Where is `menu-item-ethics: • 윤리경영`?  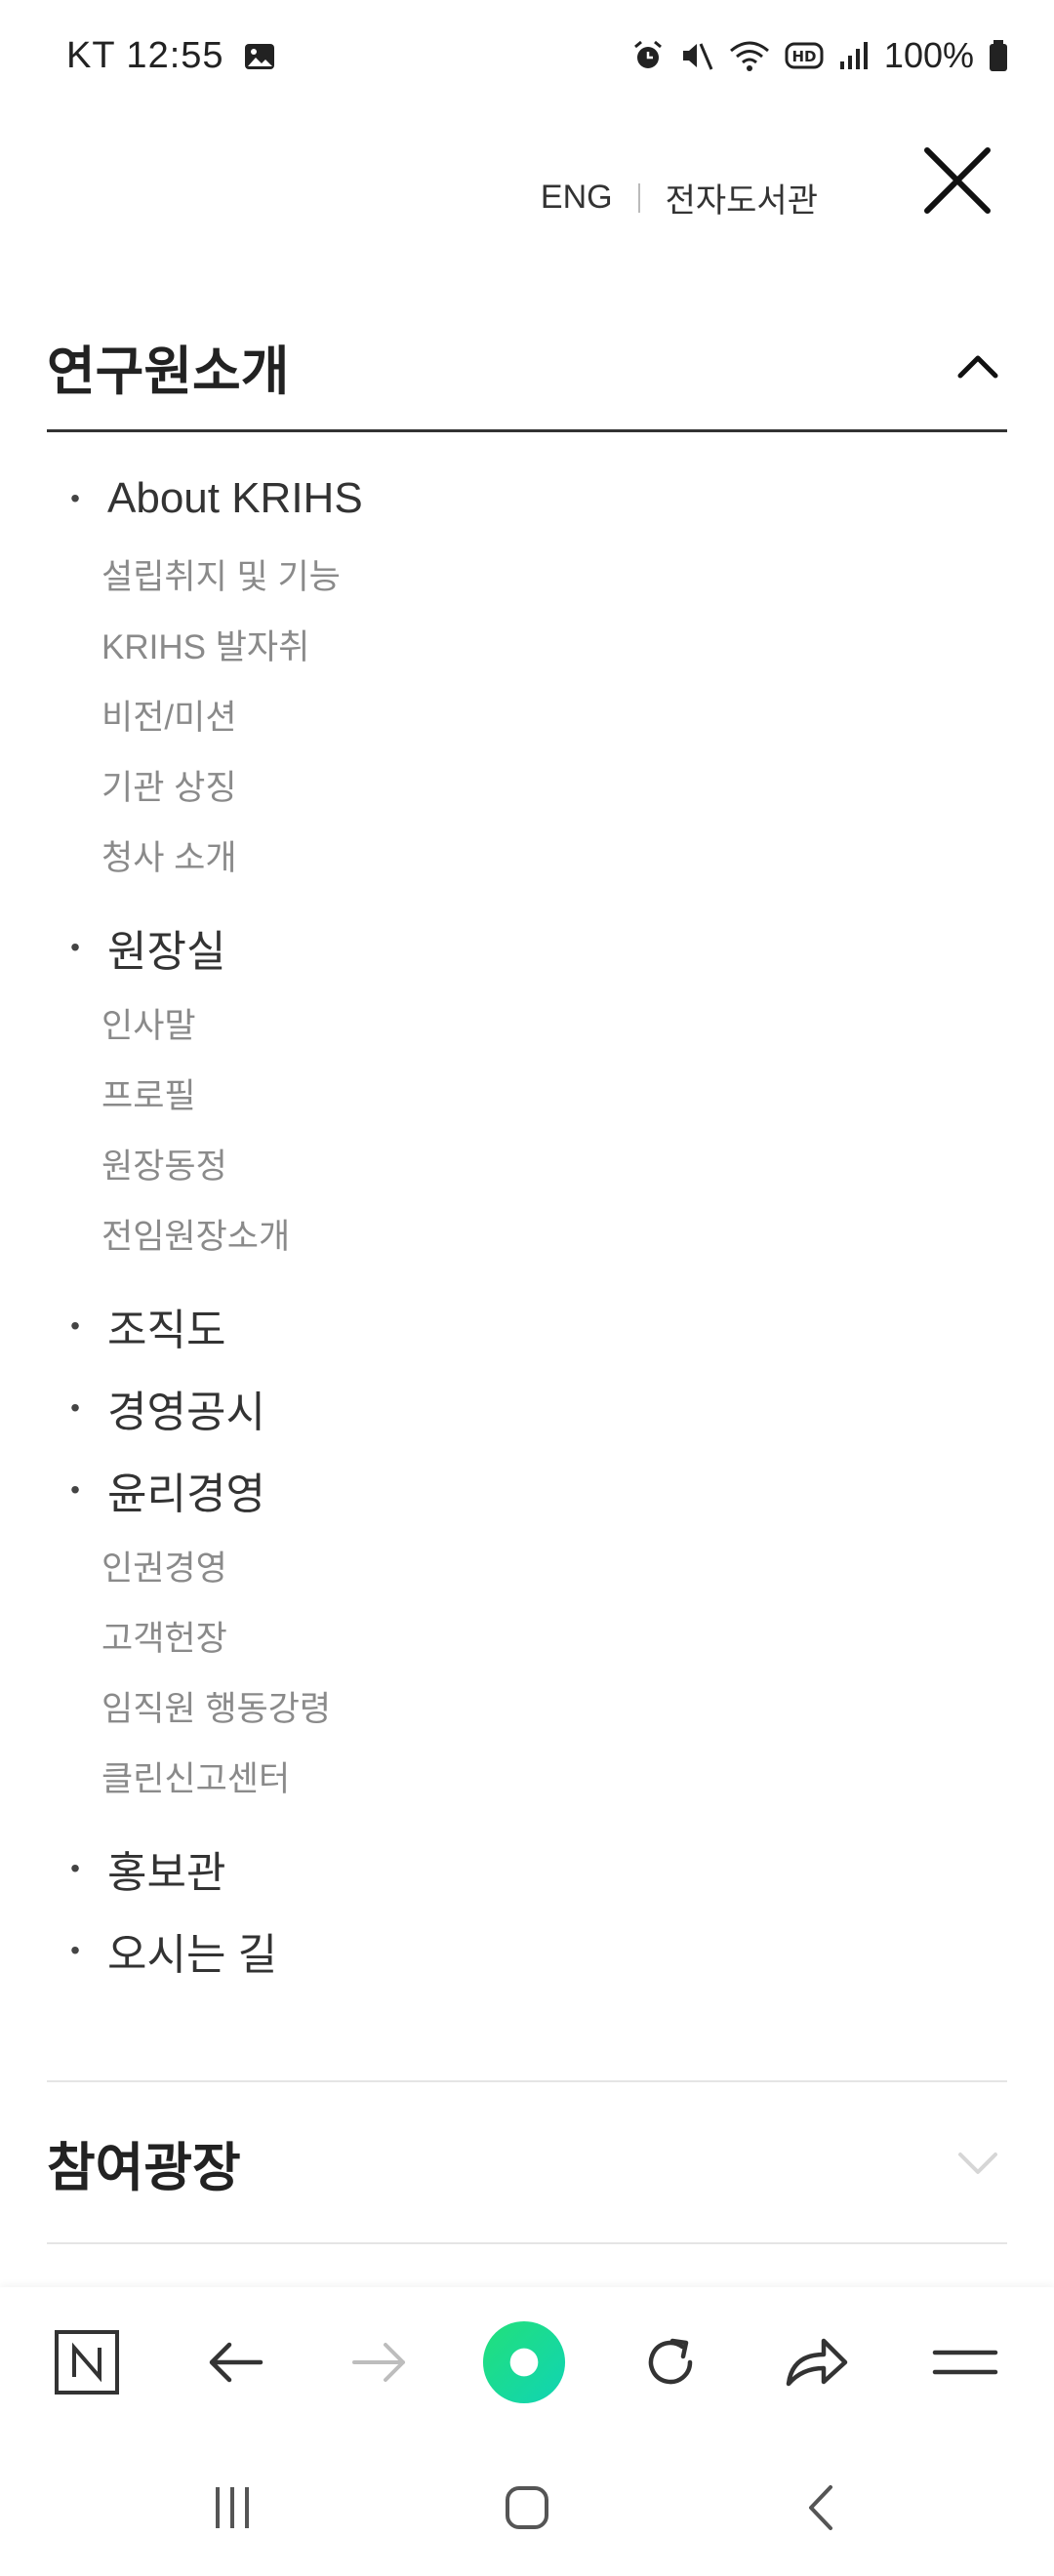 menu-item-ethics: • 윤리경영 is located at coordinates (527, 1490).